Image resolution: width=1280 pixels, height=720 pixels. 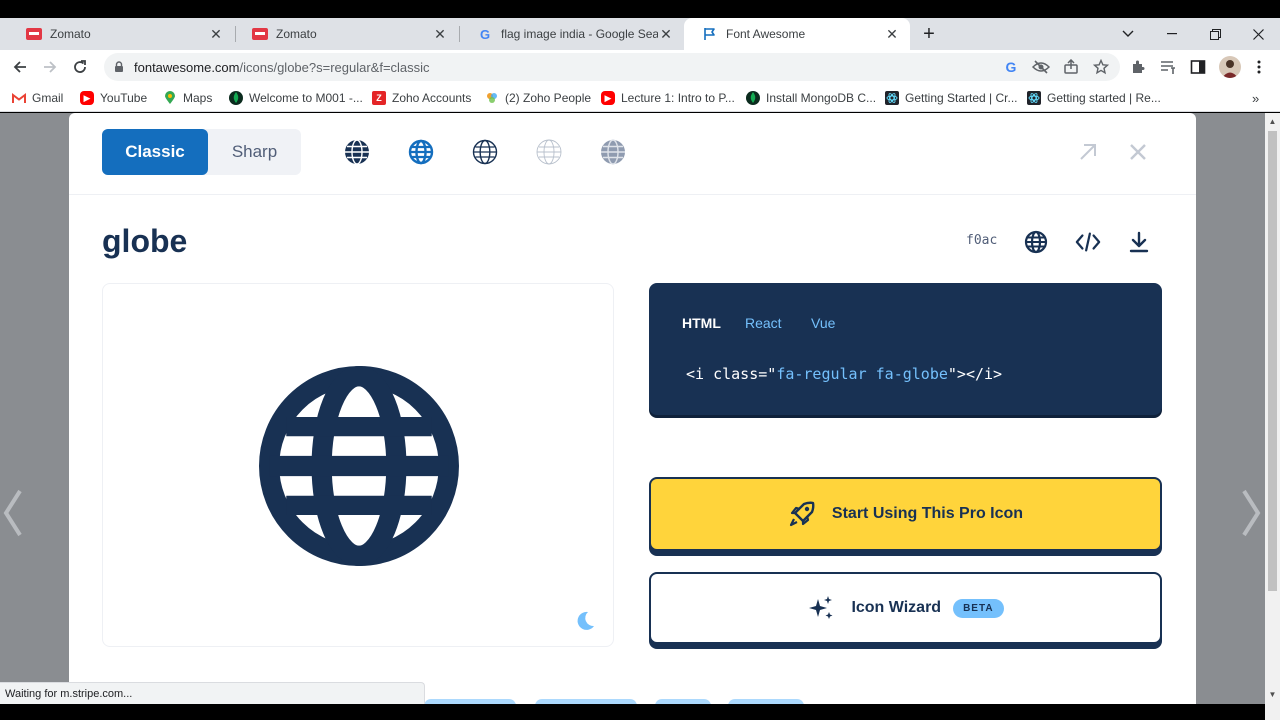 I want to click on code-snippet: <i class="fa-regular fa-globe"></i>, so click(x=844, y=374).